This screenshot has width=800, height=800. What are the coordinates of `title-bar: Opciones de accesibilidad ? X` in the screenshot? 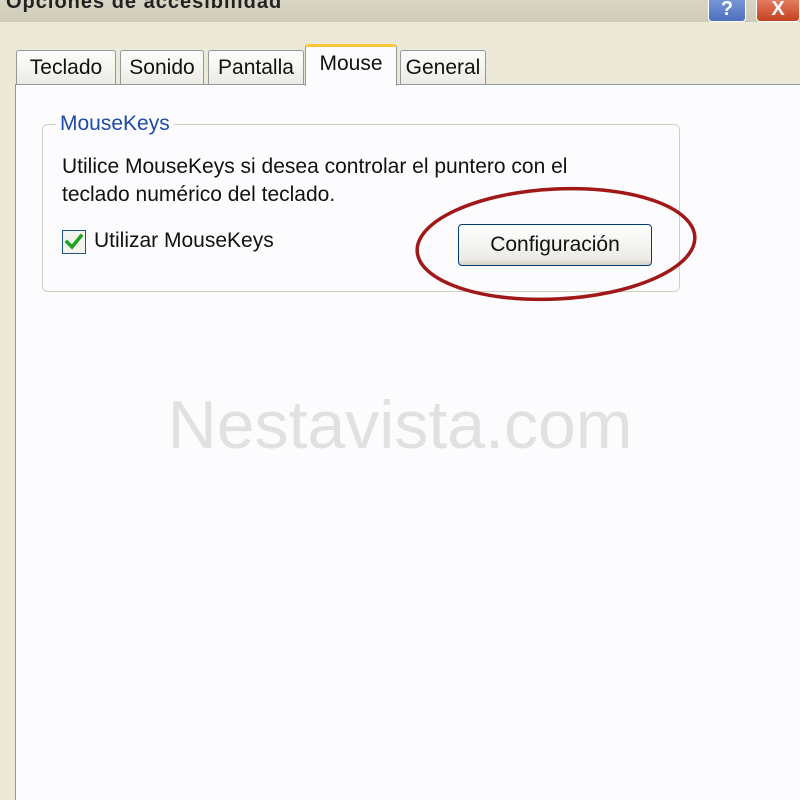 It's located at (400, 11).